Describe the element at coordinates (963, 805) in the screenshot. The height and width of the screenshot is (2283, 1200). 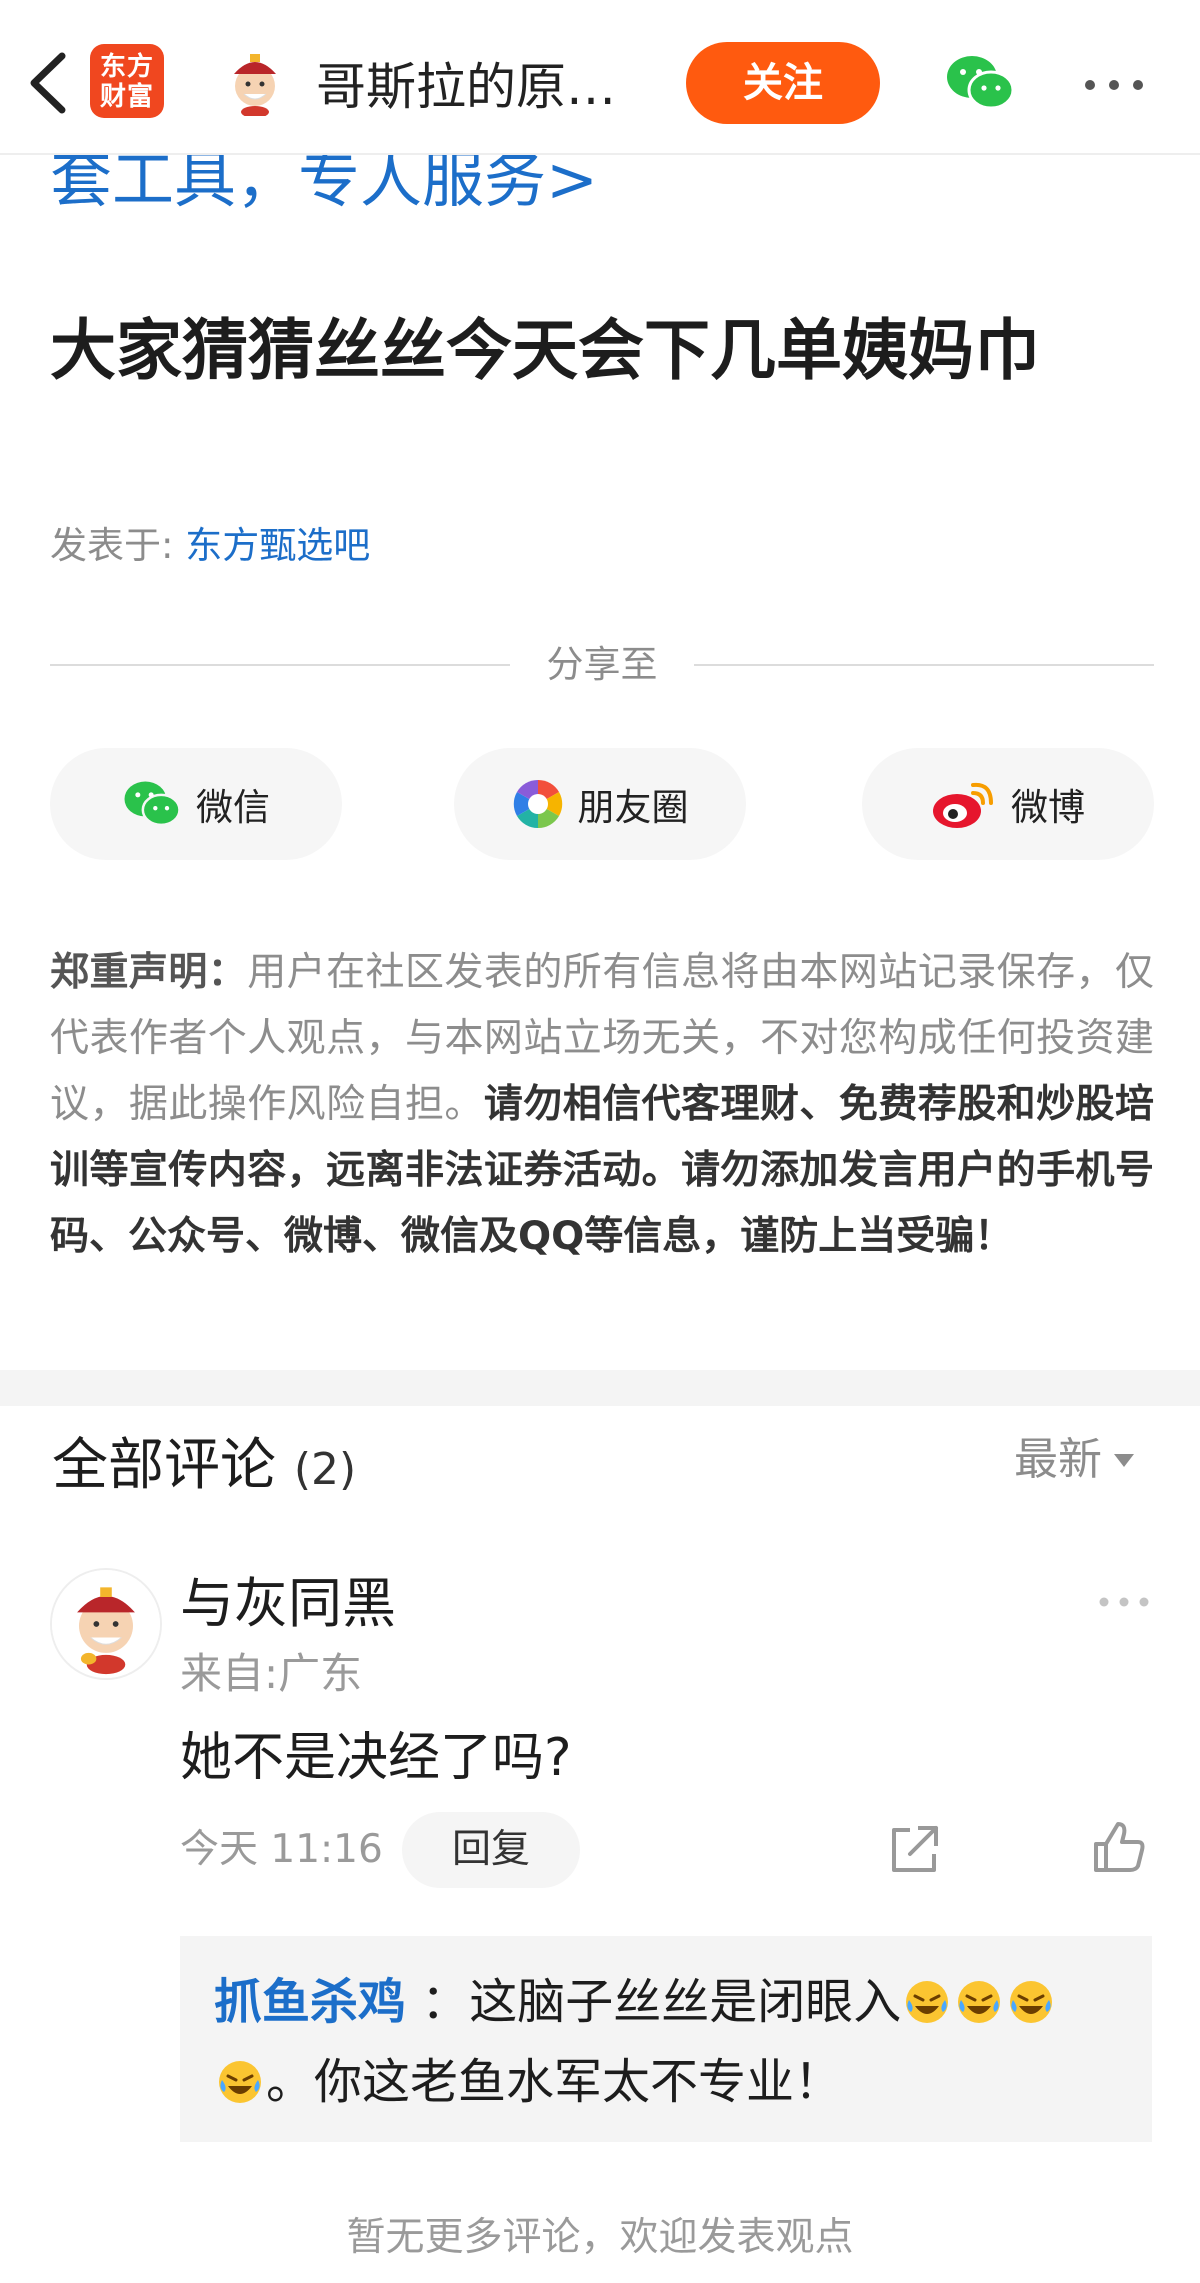
I see `weibo-icon` at that location.